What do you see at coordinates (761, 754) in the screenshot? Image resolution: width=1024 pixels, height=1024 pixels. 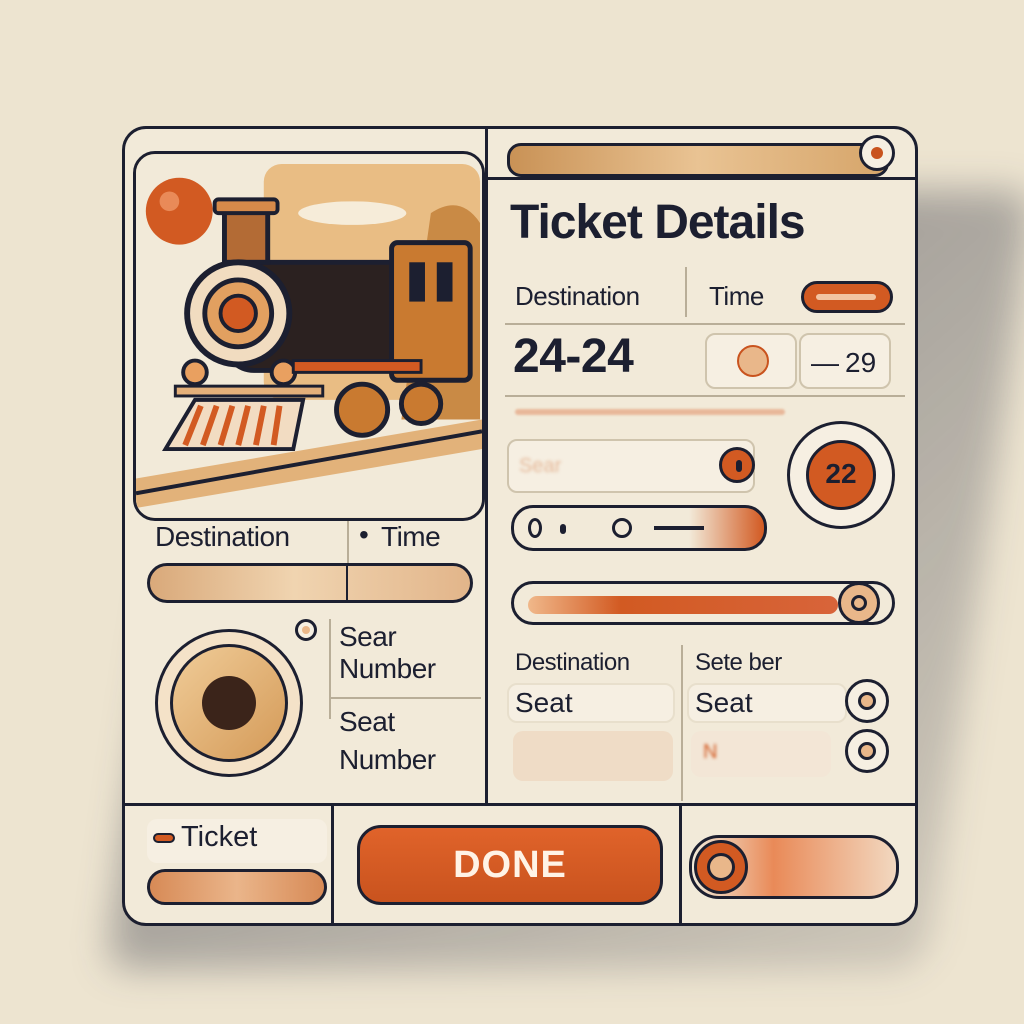 I see `seat-input-2: N` at bounding box center [761, 754].